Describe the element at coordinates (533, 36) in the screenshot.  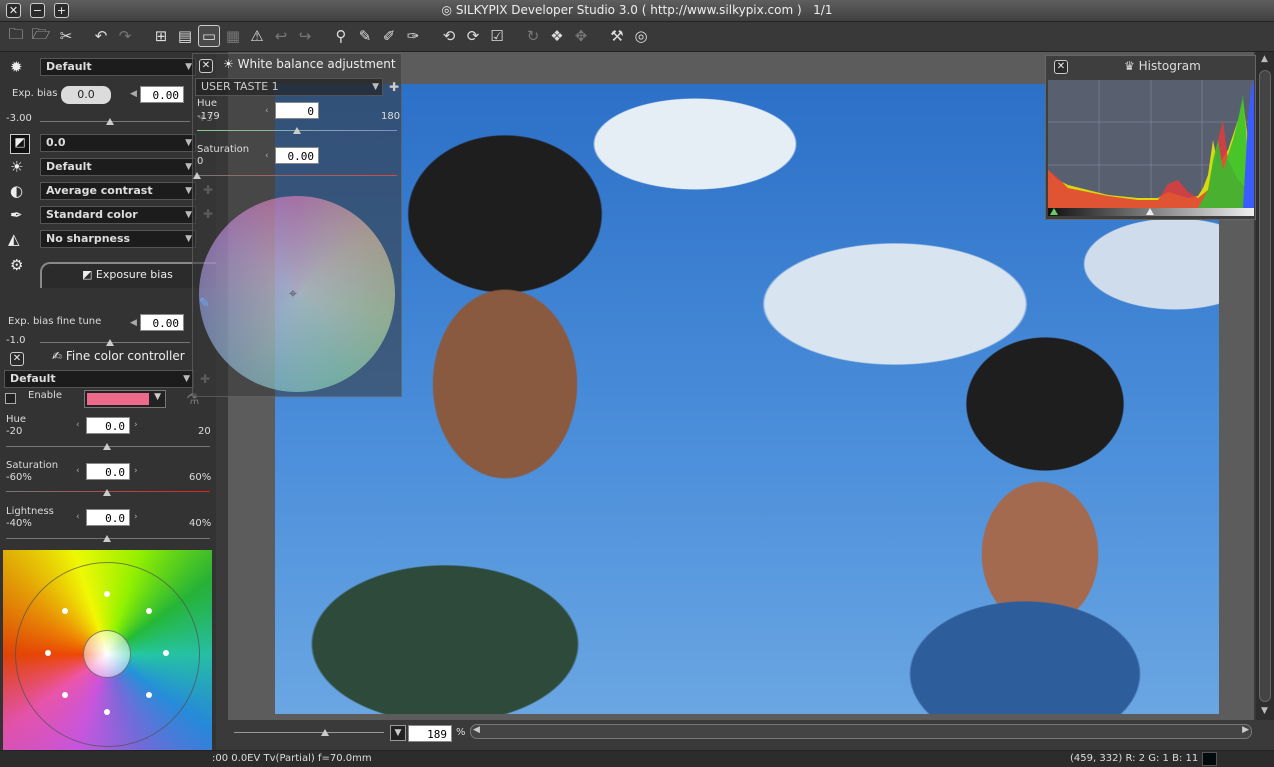
I see `refresh-icon: ↻` at that location.